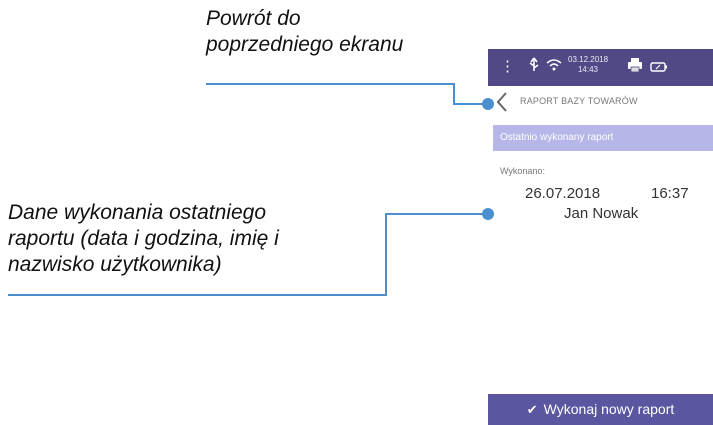 This screenshot has width=713, height=425. What do you see at coordinates (347, 94) in the screenshot?
I see `callout-back-line` at bounding box center [347, 94].